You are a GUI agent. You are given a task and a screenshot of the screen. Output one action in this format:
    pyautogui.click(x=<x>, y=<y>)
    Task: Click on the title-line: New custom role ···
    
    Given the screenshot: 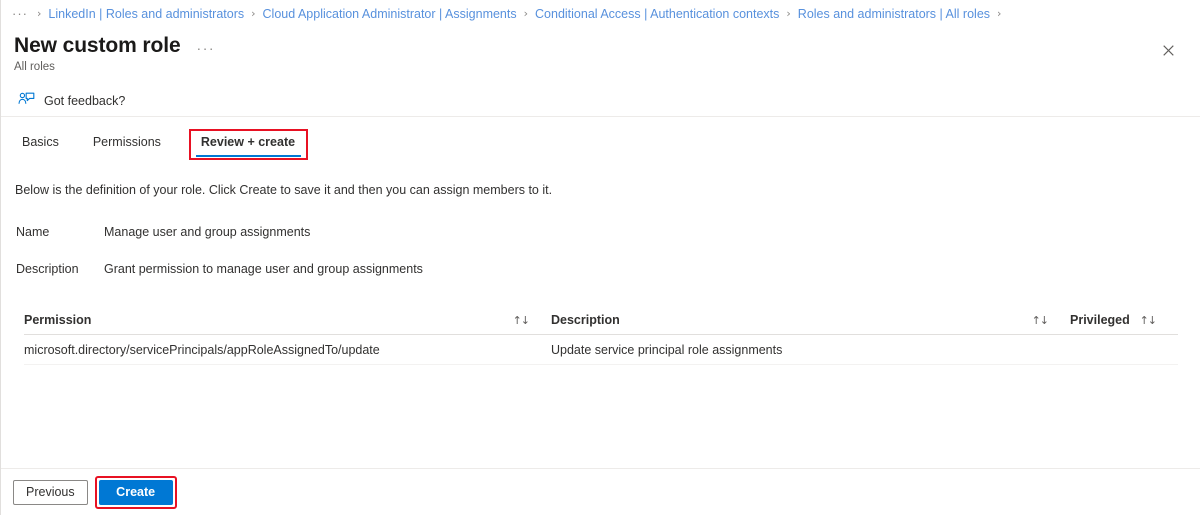 What is the action you would take?
    pyautogui.click(x=607, y=46)
    